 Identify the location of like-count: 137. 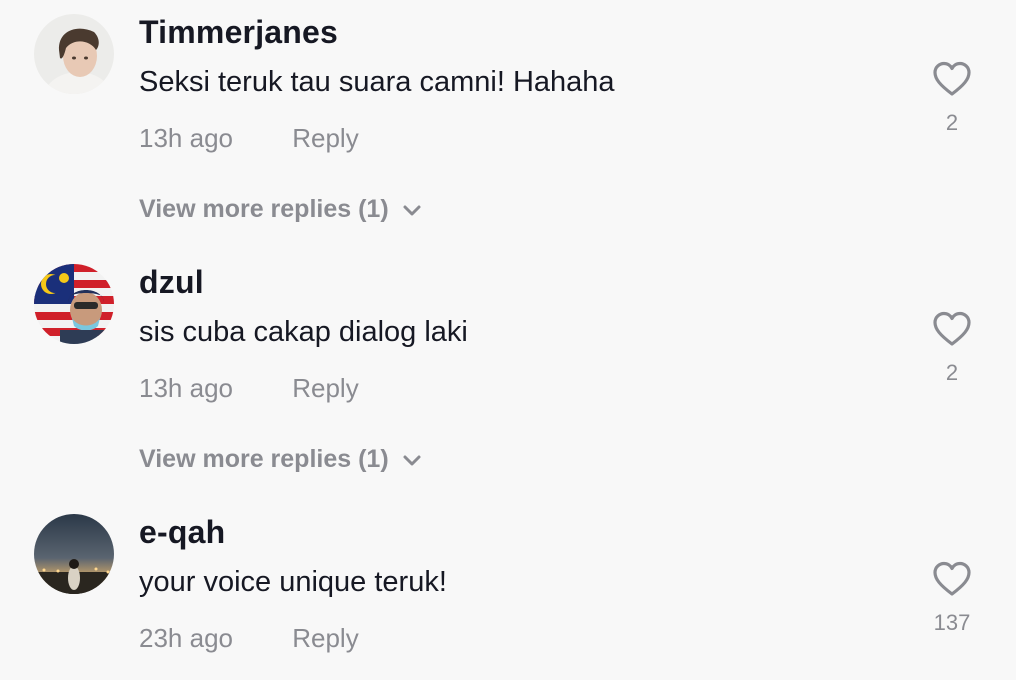
(952, 622).